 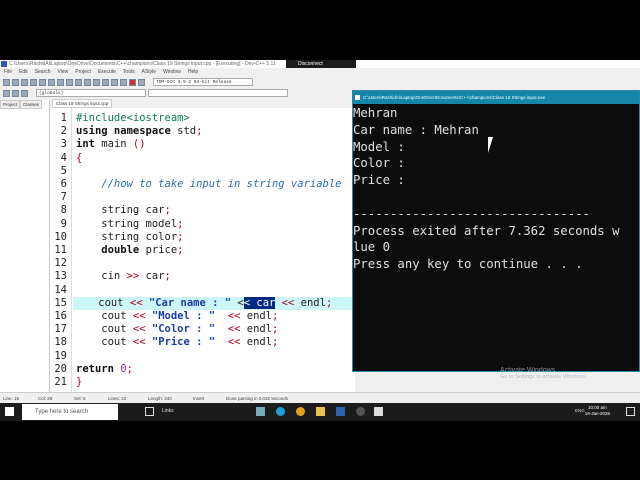 I want to click on print-icon, so click(x=51, y=82).